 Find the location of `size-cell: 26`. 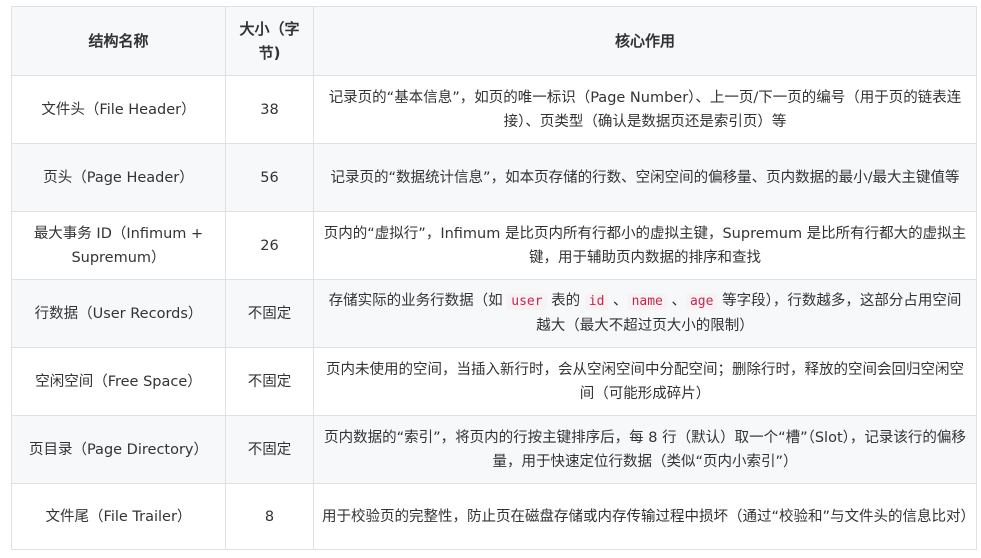

size-cell: 26 is located at coordinates (269, 245).